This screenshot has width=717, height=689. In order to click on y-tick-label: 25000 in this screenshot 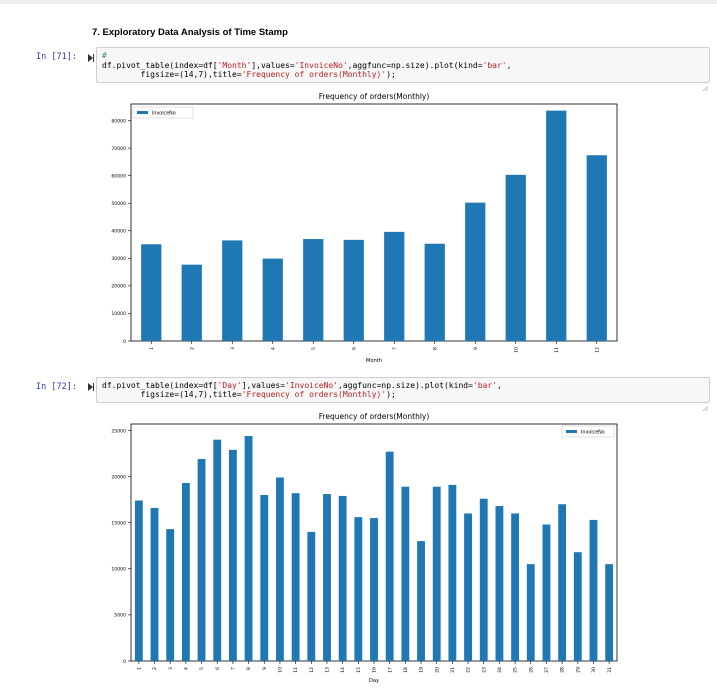, I will do `click(118, 431)`.